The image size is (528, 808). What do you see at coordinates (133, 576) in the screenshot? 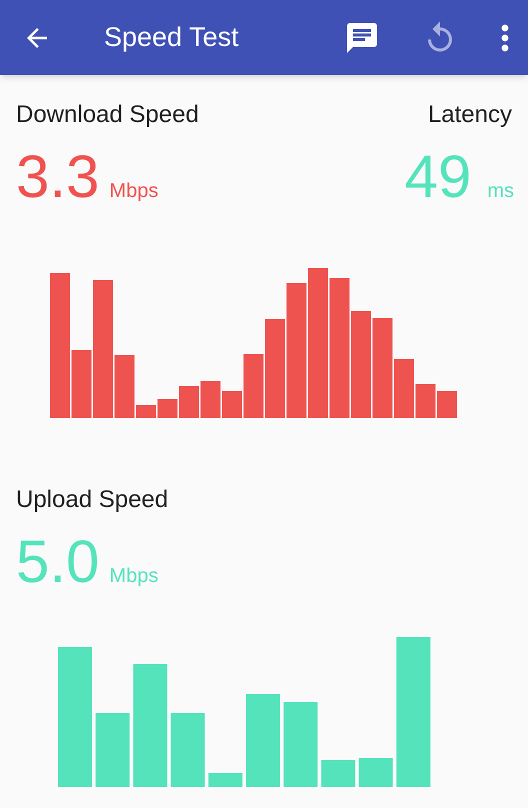
I see `upload-speed-unit: Mbps` at bounding box center [133, 576].